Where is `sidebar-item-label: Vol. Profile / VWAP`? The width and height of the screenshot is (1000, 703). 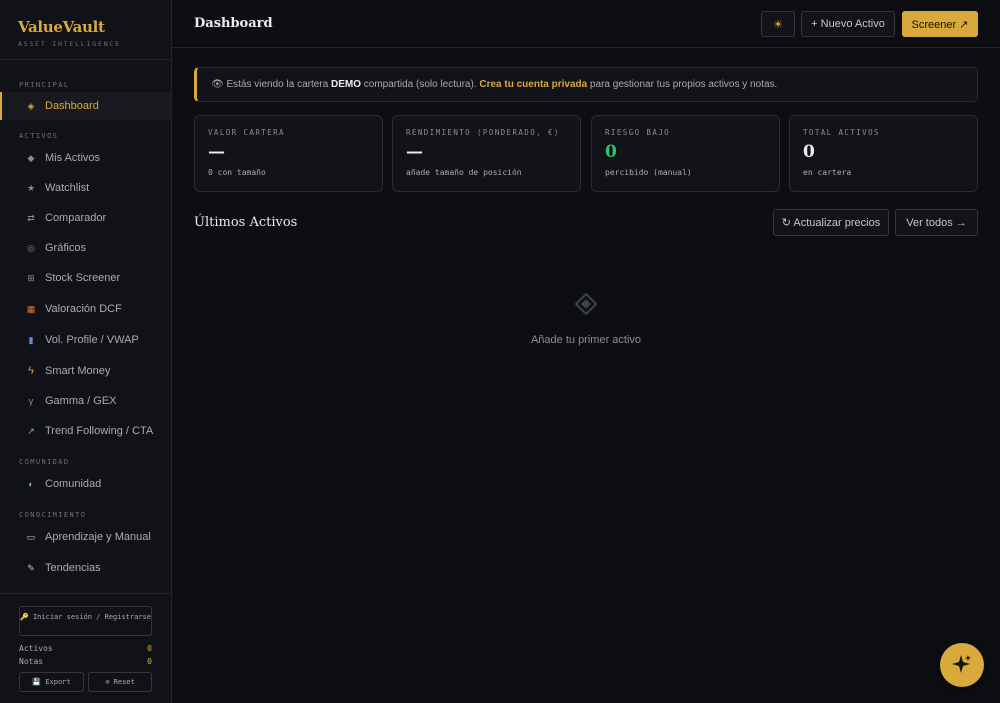 sidebar-item-label: Vol. Profile / VWAP is located at coordinates (92, 340).